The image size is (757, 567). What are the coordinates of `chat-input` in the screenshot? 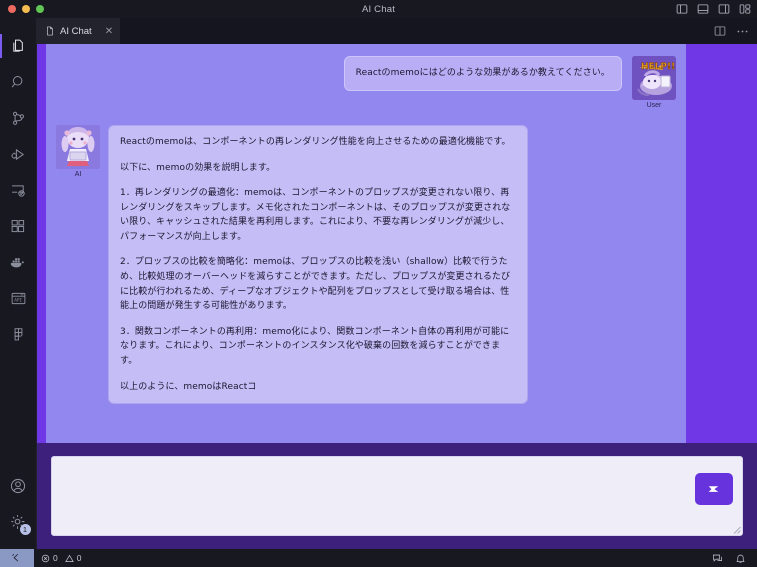 It's located at (397, 496).